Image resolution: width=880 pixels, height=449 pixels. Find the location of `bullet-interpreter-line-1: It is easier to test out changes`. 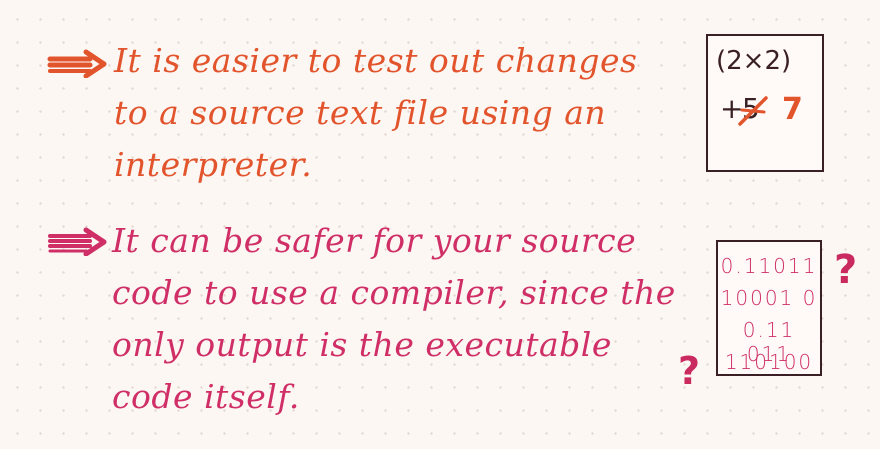

bullet-interpreter-line-1: It is easier to test out changes is located at coordinates (376, 60).